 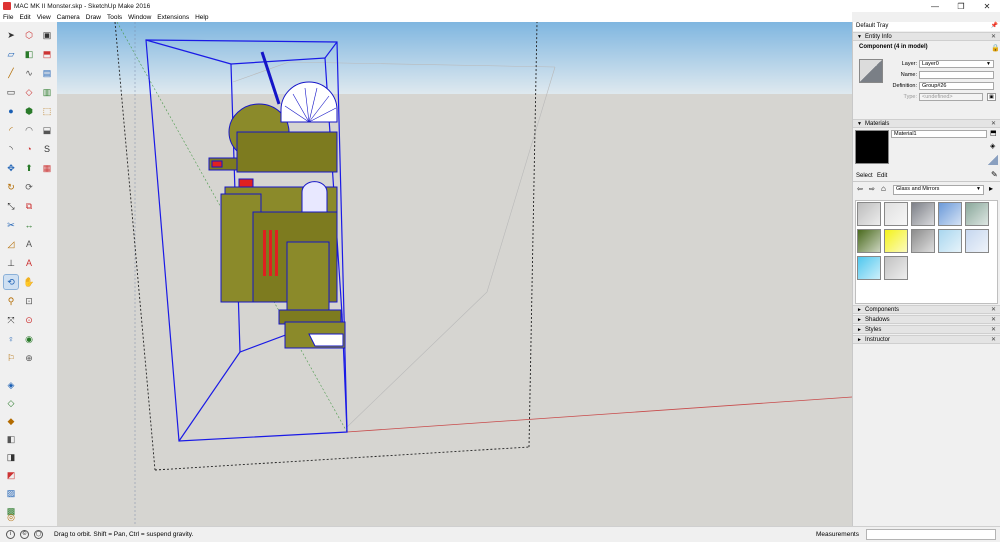 What do you see at coordinates (11, 130) in the screenshot?
I see `arc-icon: ◜` at bounding box center [11, 130].